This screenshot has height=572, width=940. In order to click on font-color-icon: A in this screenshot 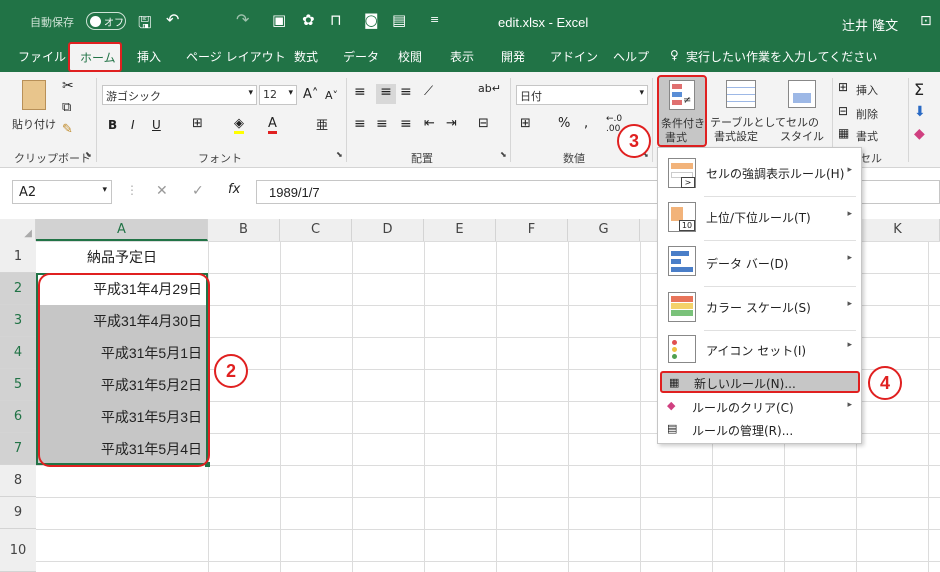, I will do `click(272, 125)`.